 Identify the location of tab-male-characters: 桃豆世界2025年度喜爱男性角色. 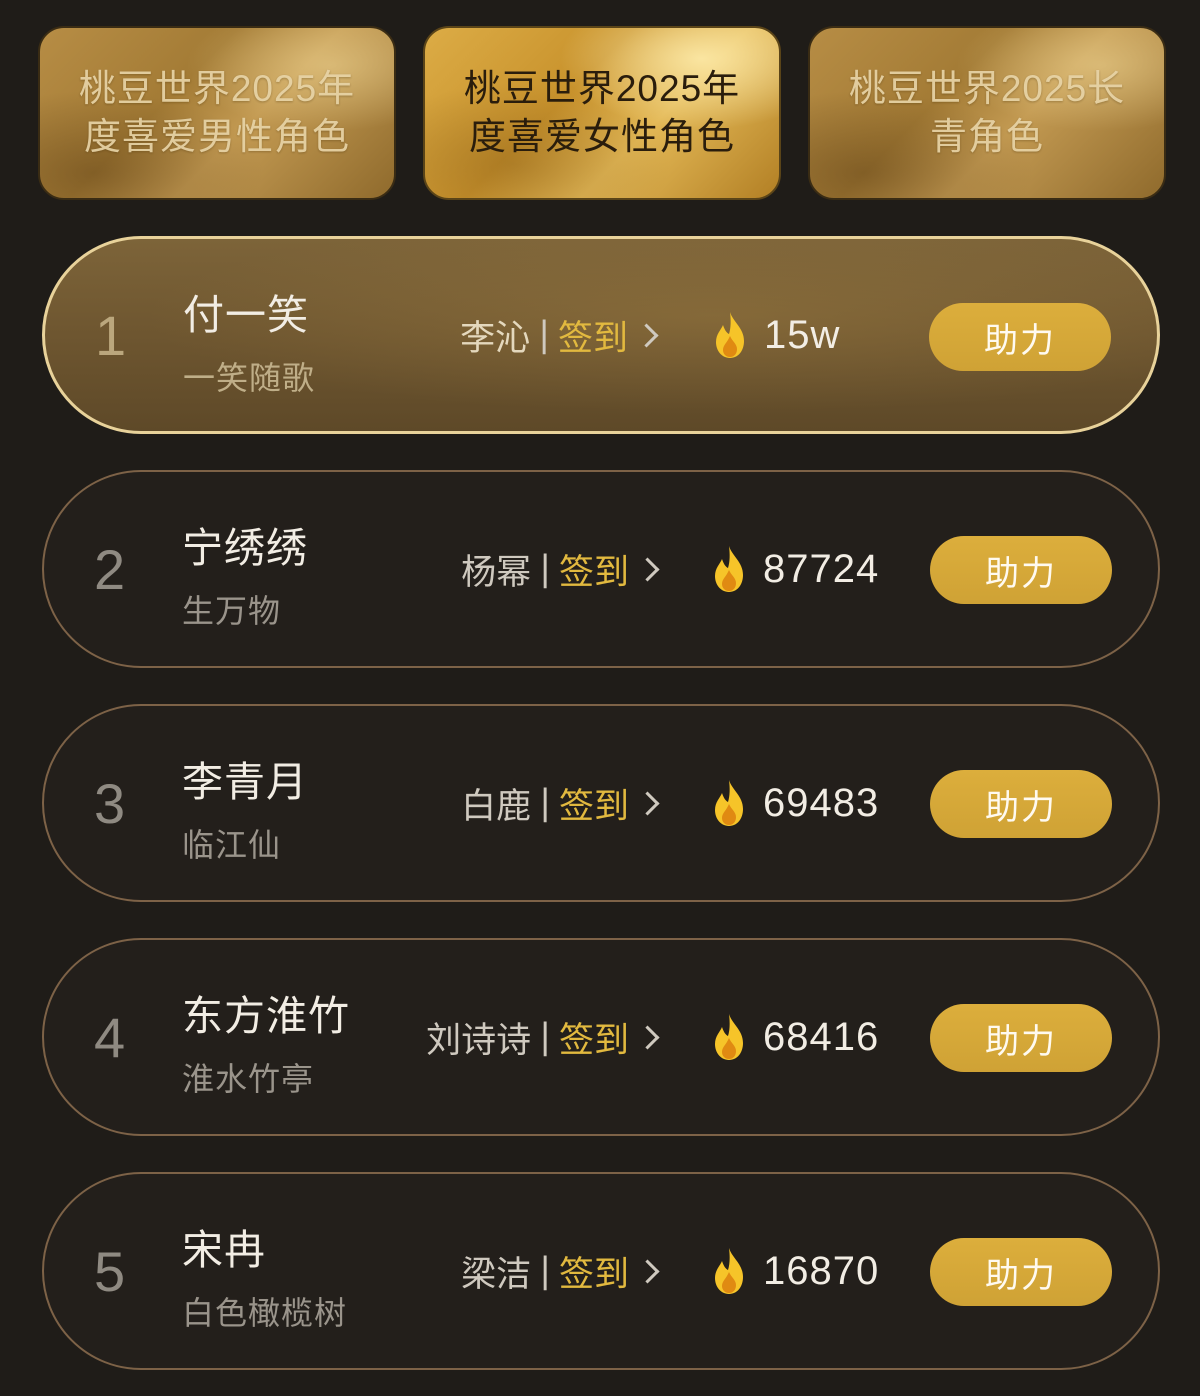
(217, 113).